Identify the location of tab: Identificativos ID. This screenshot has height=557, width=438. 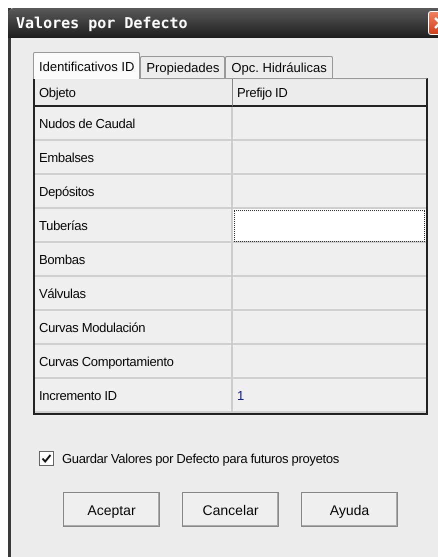
(86, 65).